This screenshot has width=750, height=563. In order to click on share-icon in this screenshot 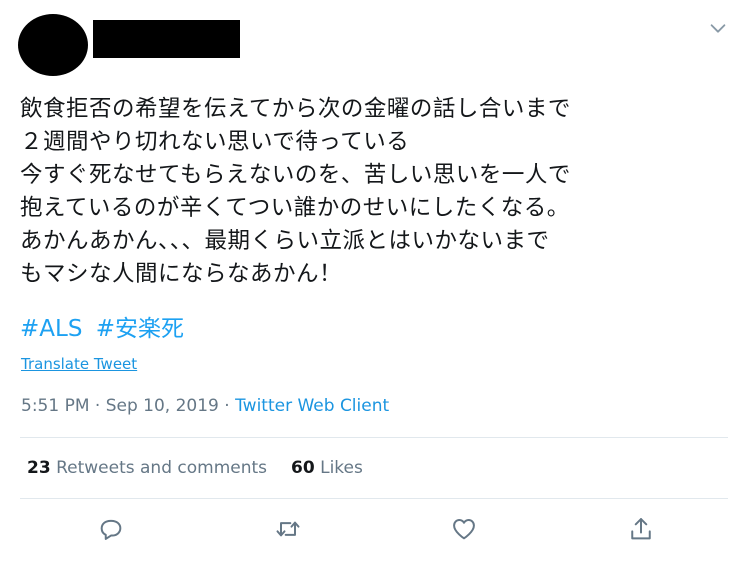, I will do `click(641, 529)`.